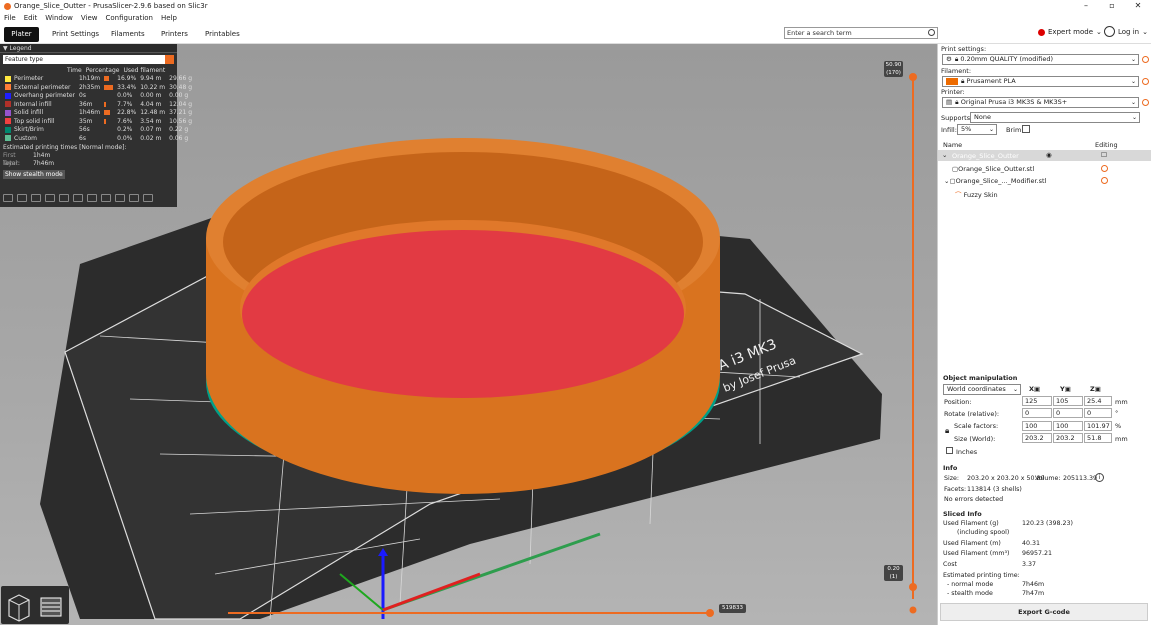 This screenshot has width=1151, height=625. What do you see at coordinates (1006, 478) in the screenshot?
I see `info-size-value: 203.20 x 203.20 x 50.80` at bounding box center [1006, 478].